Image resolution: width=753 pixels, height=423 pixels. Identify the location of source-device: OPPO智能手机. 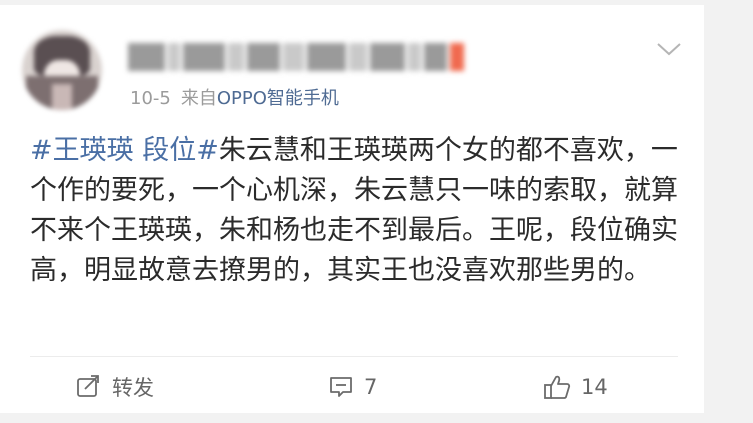
(278, 98).